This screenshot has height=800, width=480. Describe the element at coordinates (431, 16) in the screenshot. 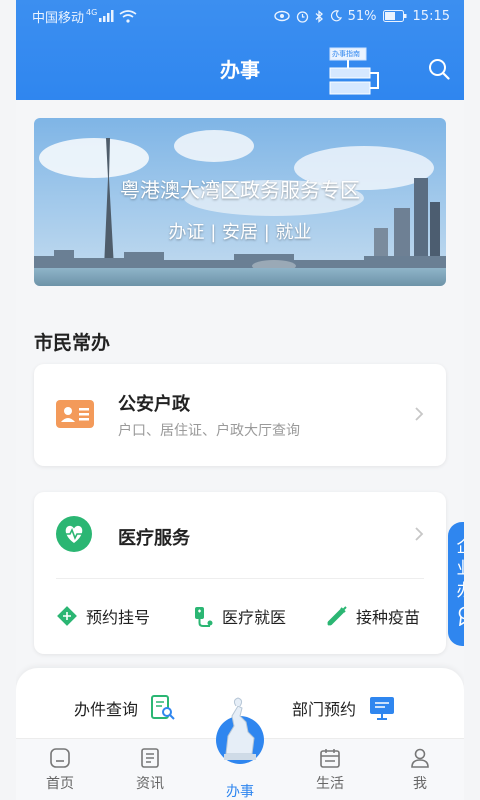

I see `clock: 15:15` at that location.